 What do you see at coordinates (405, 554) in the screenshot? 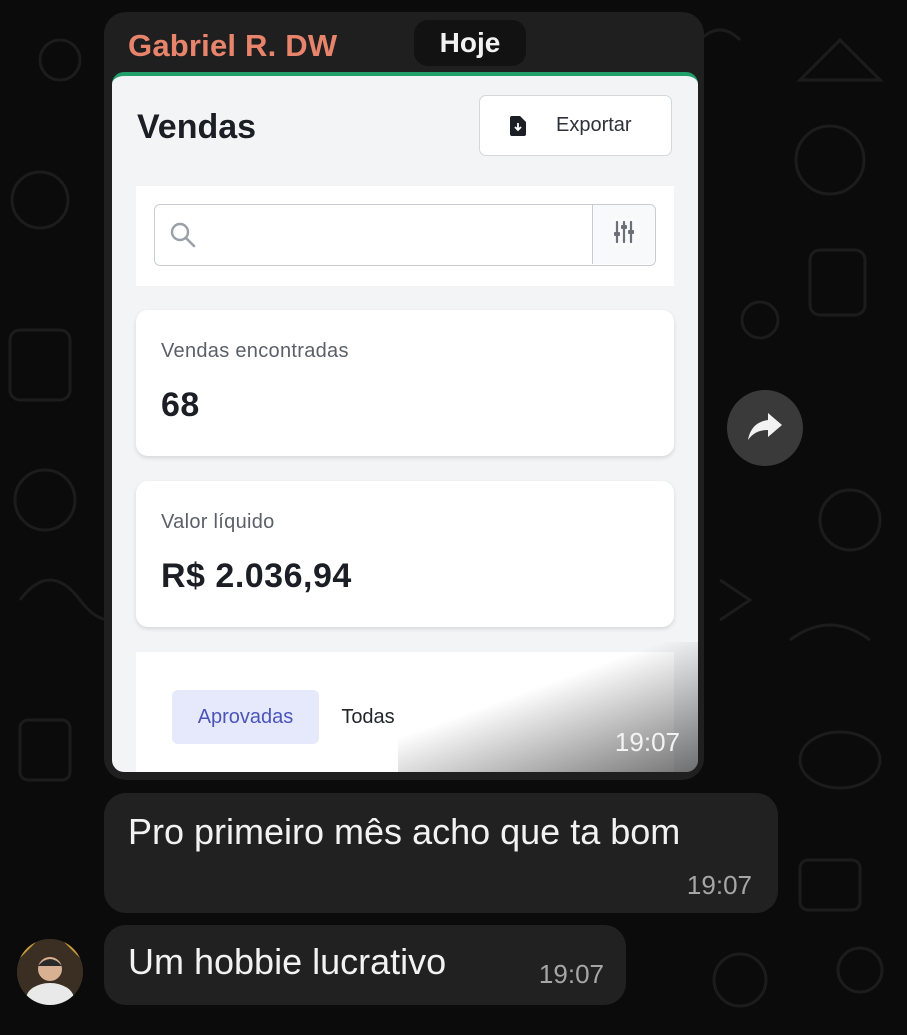
I see `stat-card-net-value: Valor líquido R$ 2.036,94` at bounding box center [405, 554].